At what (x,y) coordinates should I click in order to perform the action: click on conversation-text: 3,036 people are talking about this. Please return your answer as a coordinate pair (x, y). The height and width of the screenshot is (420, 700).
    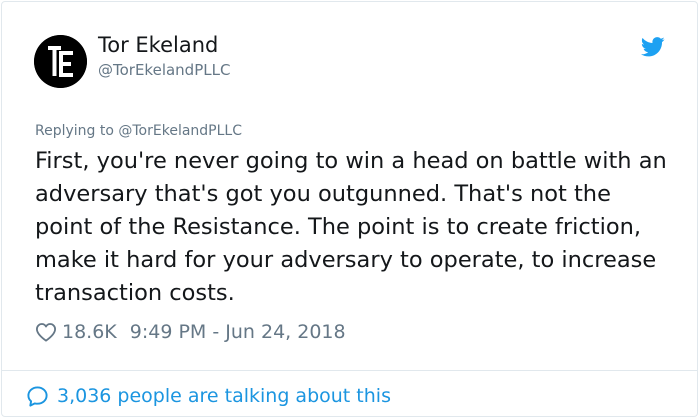
    Looking at the image, I should click on (224, 396).